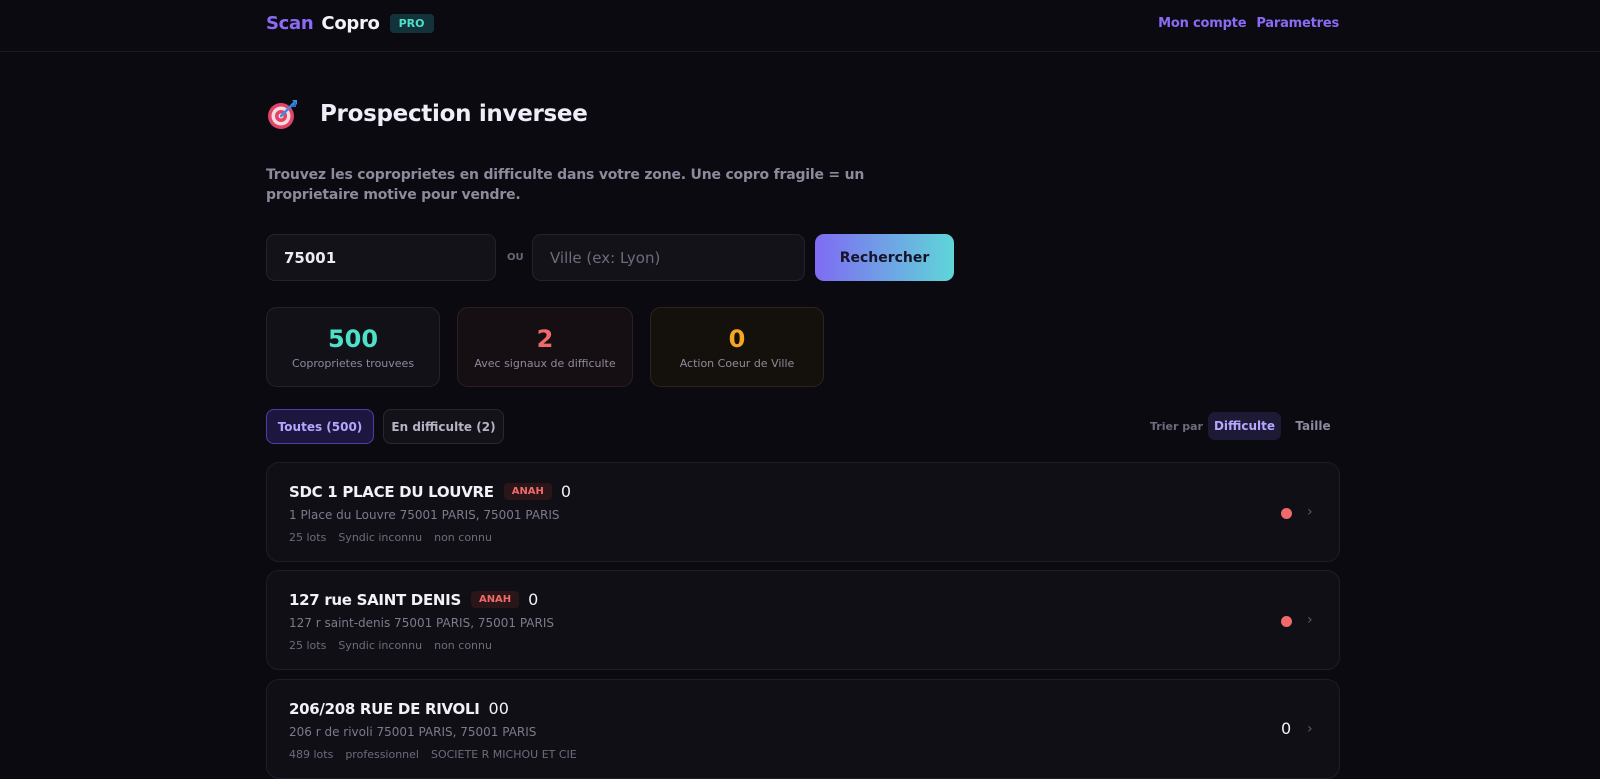 This screenshot has width=1600, height=779. I want to click on city-input, so click(668, 257).